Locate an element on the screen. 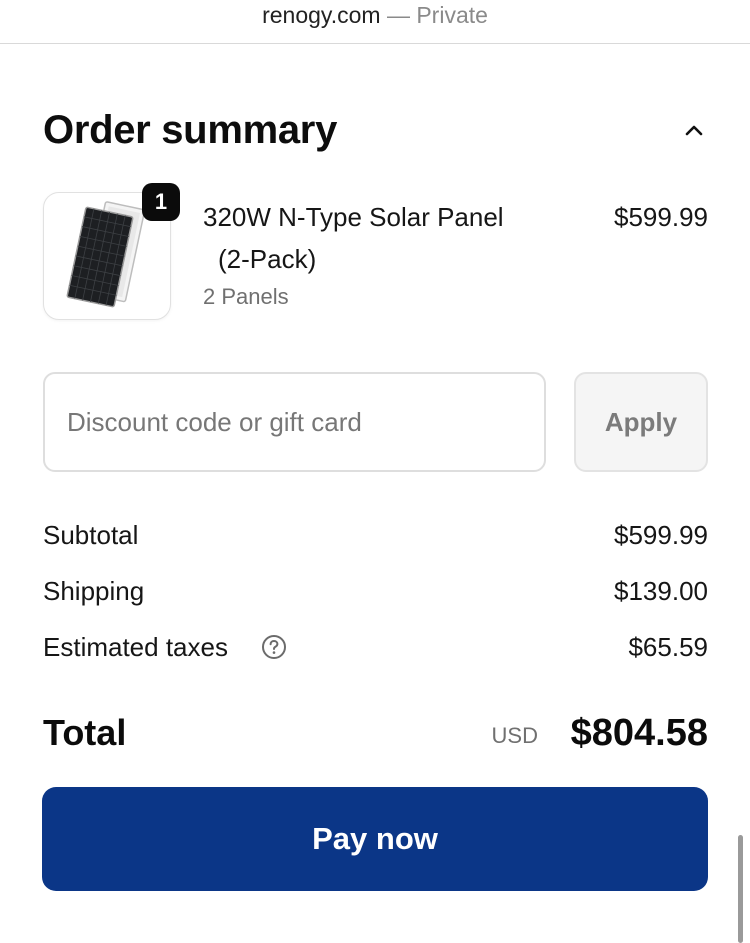 Image resolution: width=750 pixels, height=943 pixels. apply-discount-button: Apply is located at coordinates (641, 422).